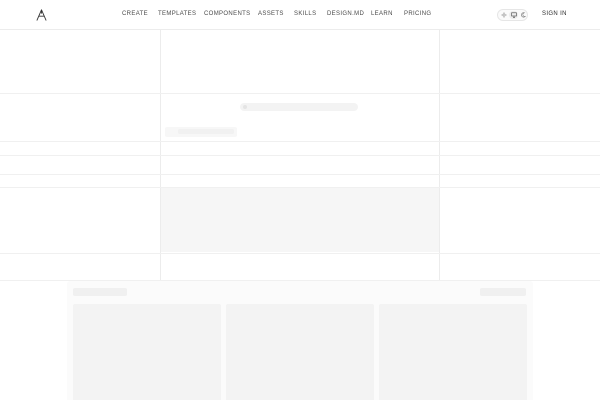 This screenshot has height=400, width=600. I want to click on nav-link-pricing: PRICING, so click(417, 14).